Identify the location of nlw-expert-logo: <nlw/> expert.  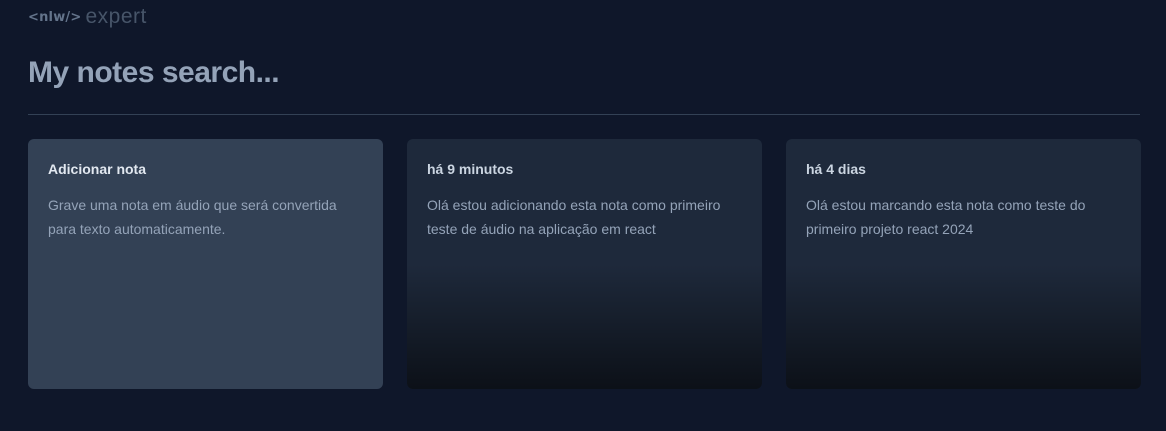
(87, 17).